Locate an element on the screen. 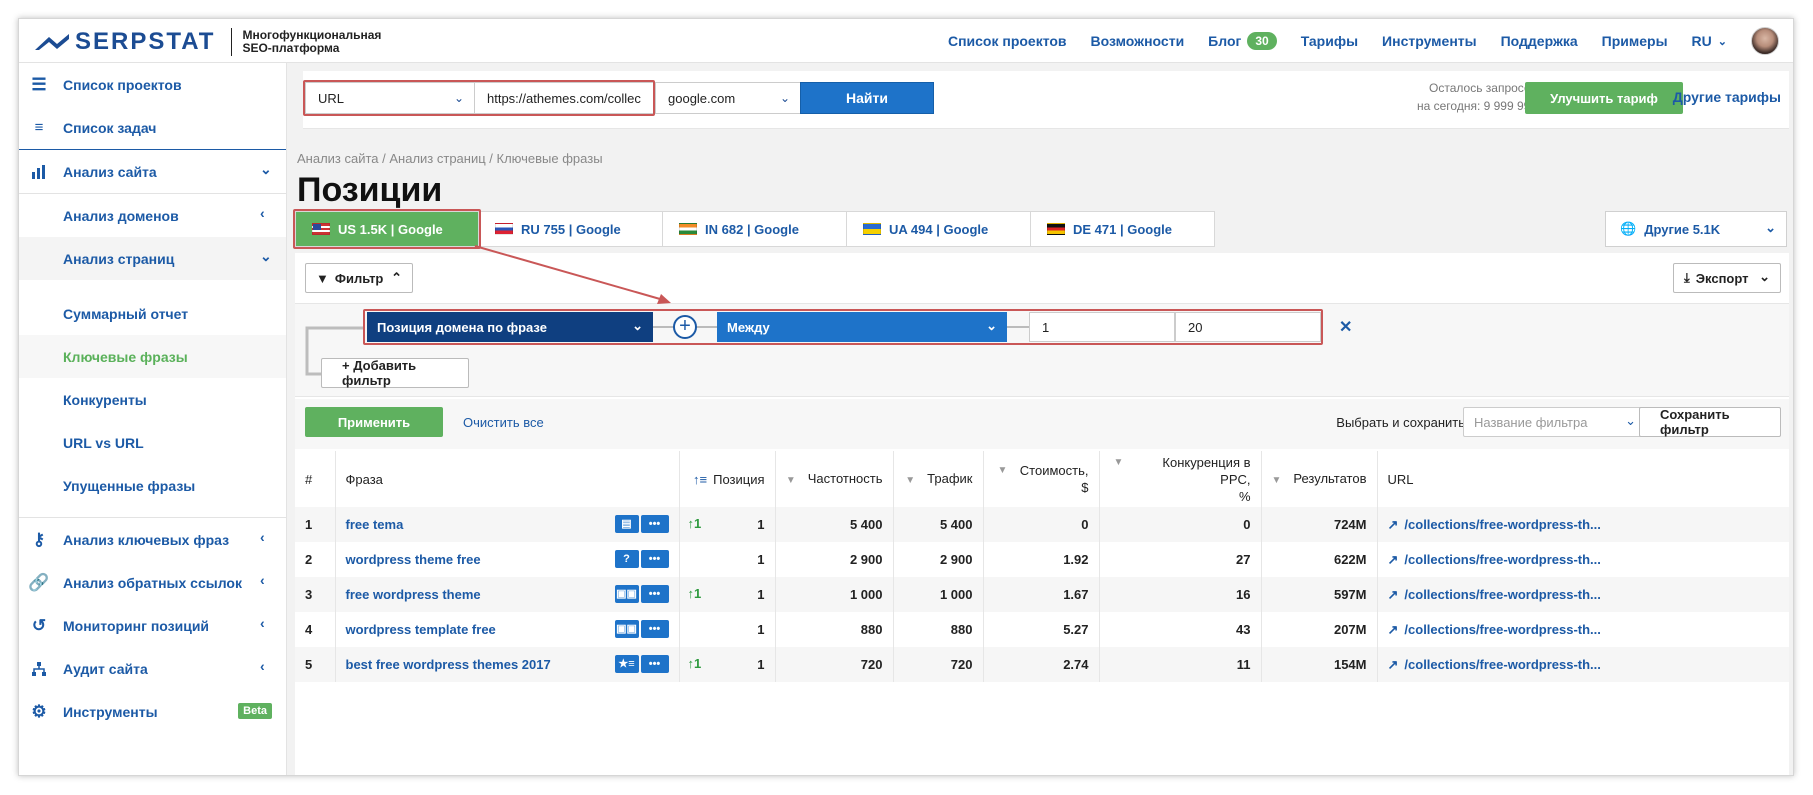 Image resolution: width=1813 pixels, height=795 pixels. other-plans-link: Другие тарифы is located at coordinates (1727, 97).